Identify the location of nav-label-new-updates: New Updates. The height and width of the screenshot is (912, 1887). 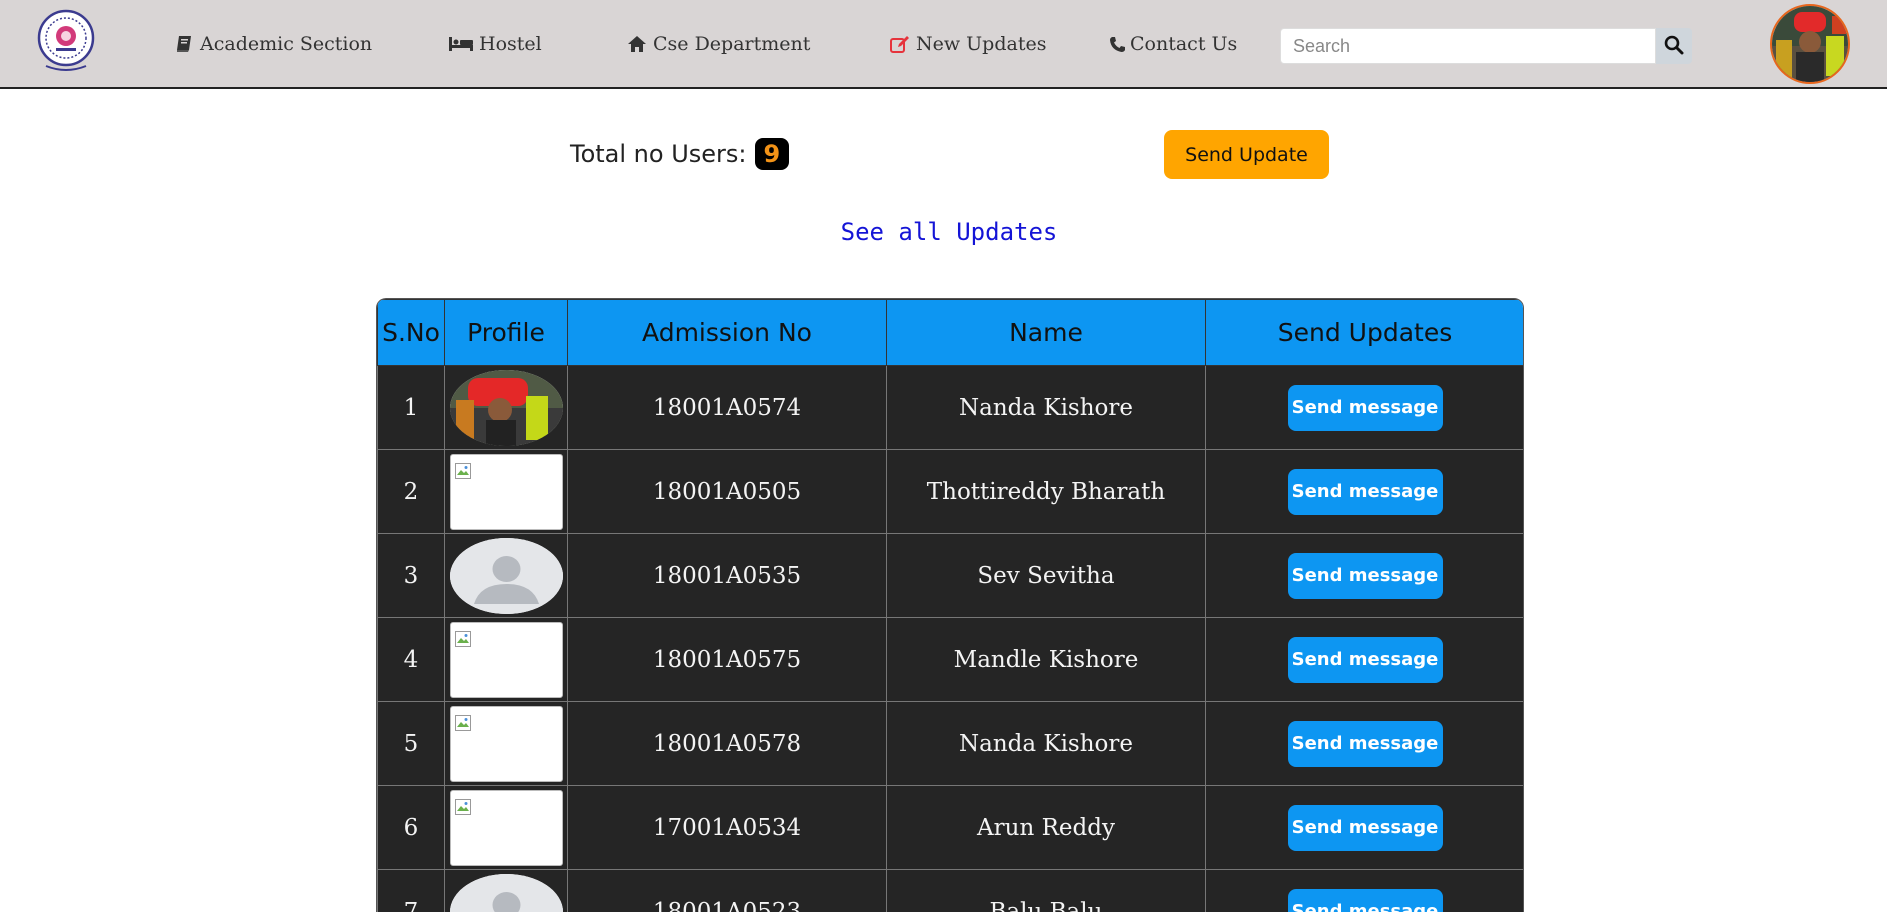
(981, 44).